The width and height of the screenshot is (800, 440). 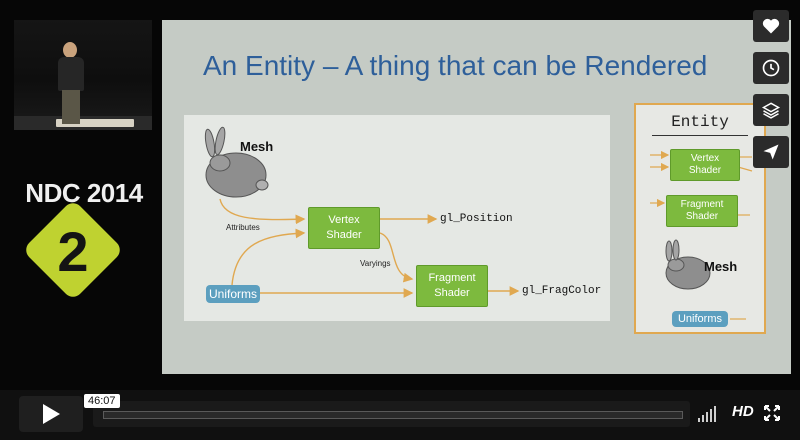 What do you see at coordinates (102, 401) in the screenshot?
I see `current-time: 46:07` at bounding box center [102, 401].